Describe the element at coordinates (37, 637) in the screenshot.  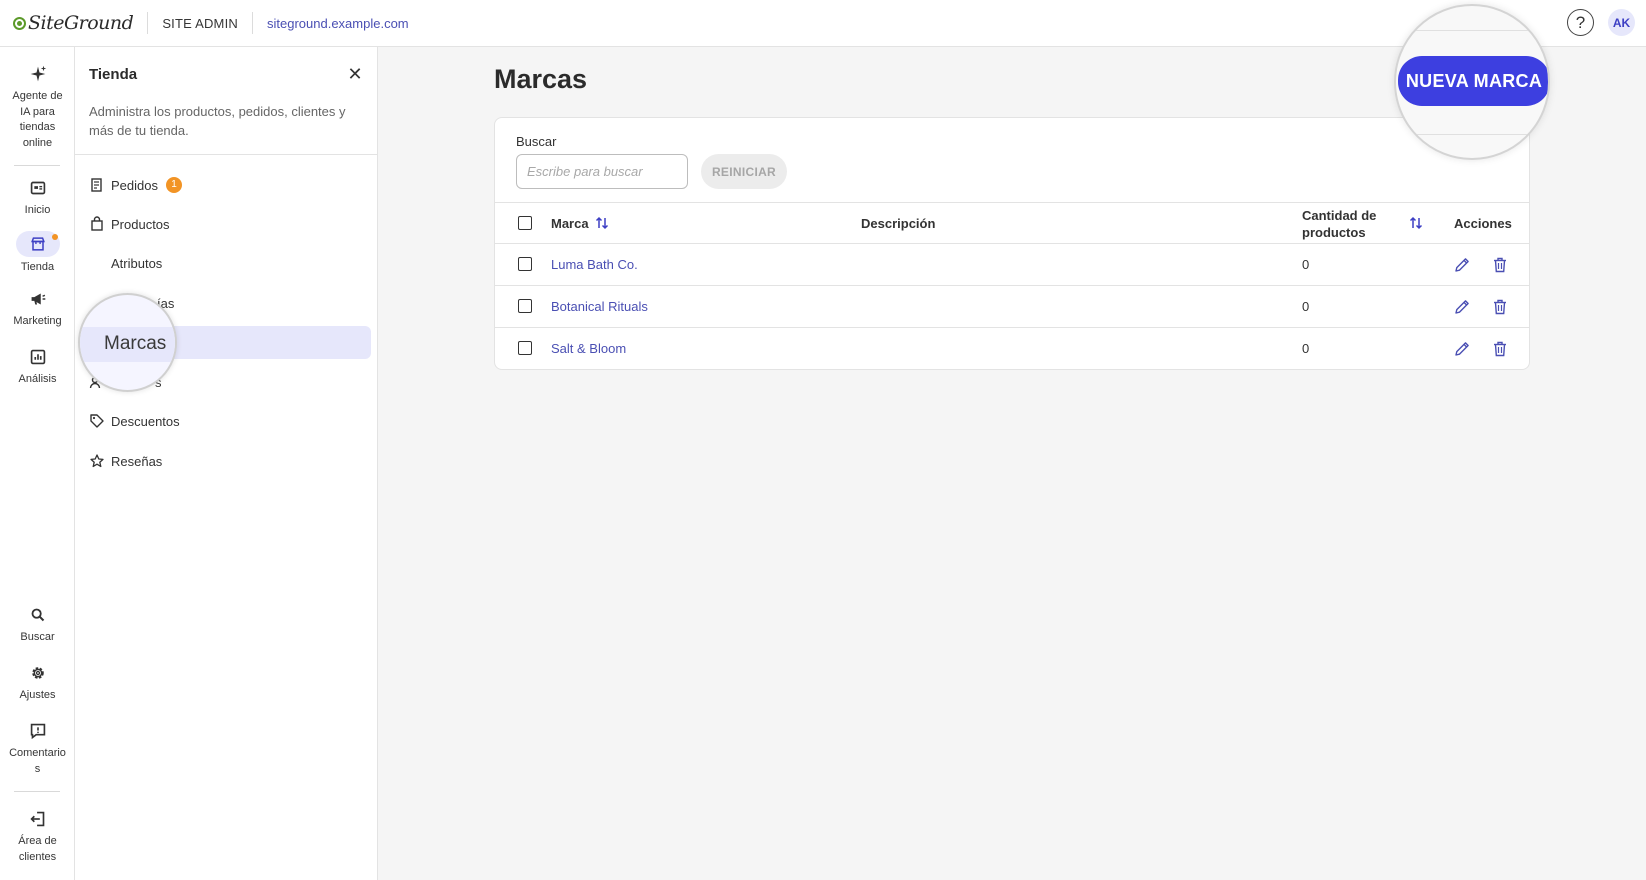
I see `rail-item-label: Buscar` at that location.